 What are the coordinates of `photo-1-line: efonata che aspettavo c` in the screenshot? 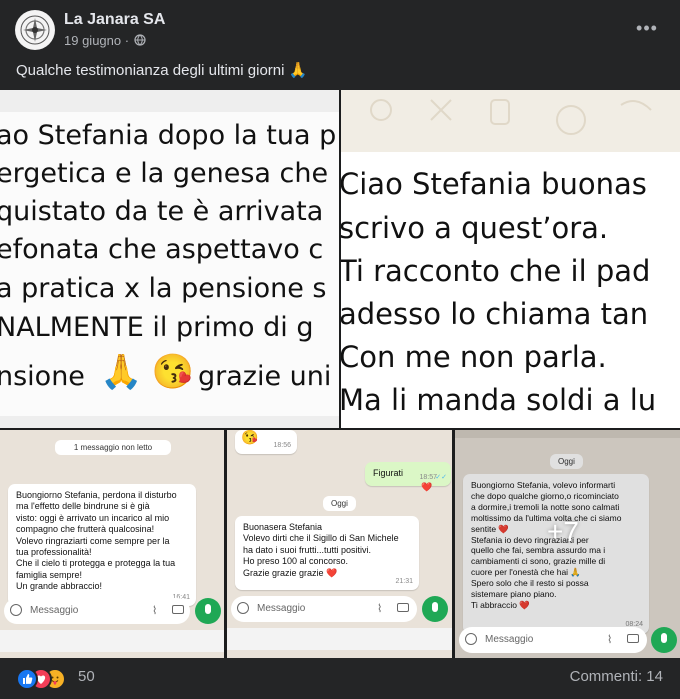 It's located at (162, 249).